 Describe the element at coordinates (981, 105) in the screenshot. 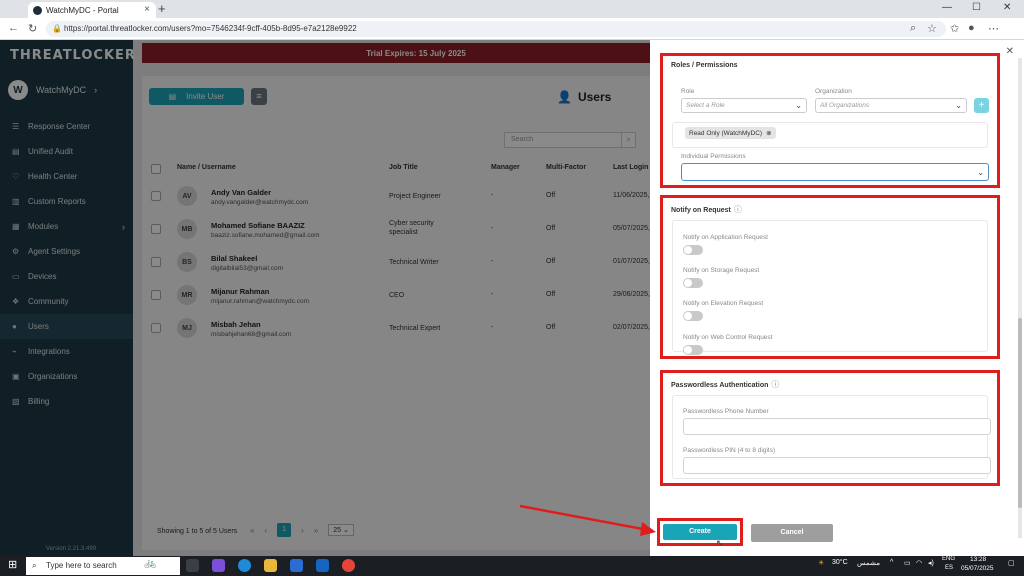

I see `add-organization-button: +` at that location.